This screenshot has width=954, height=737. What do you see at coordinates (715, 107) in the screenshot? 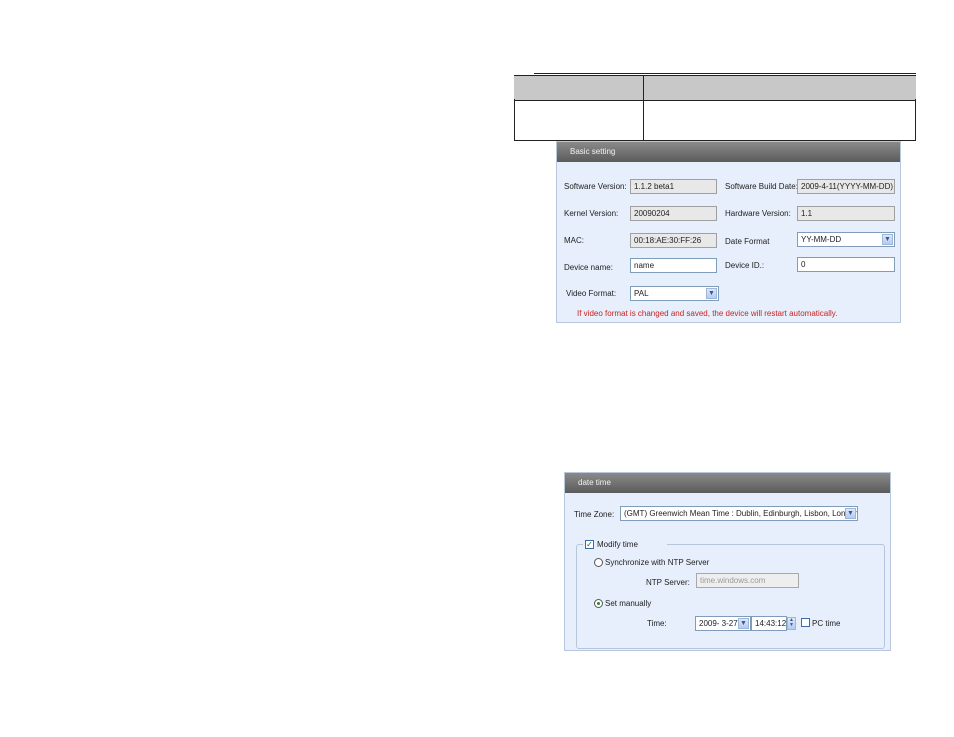
I see `document-table` at bounding box center [715, 107].